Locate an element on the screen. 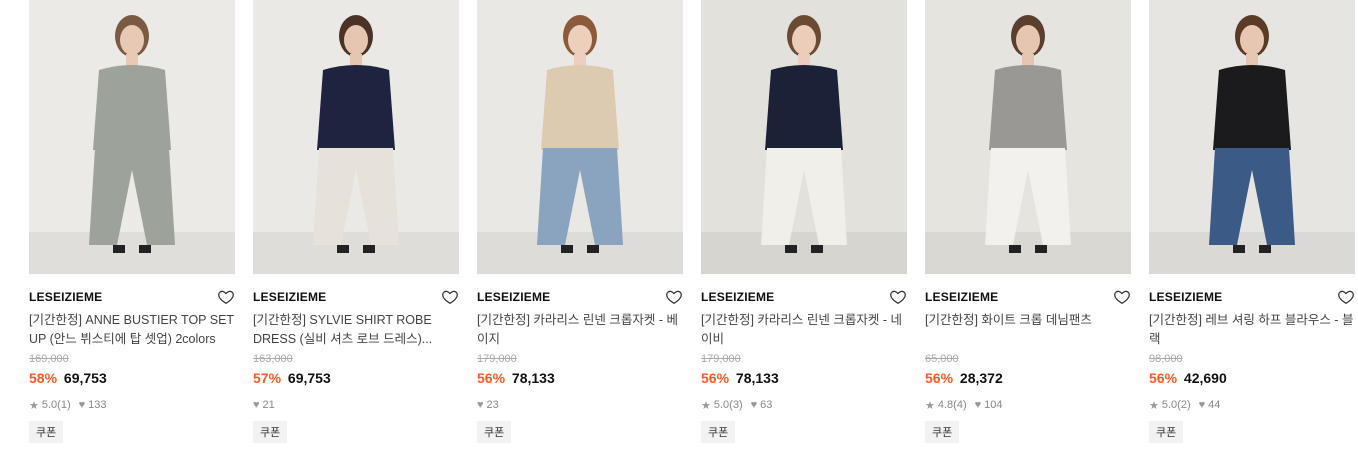  likes: ♥ 133 is located at coordinates (93, 405).